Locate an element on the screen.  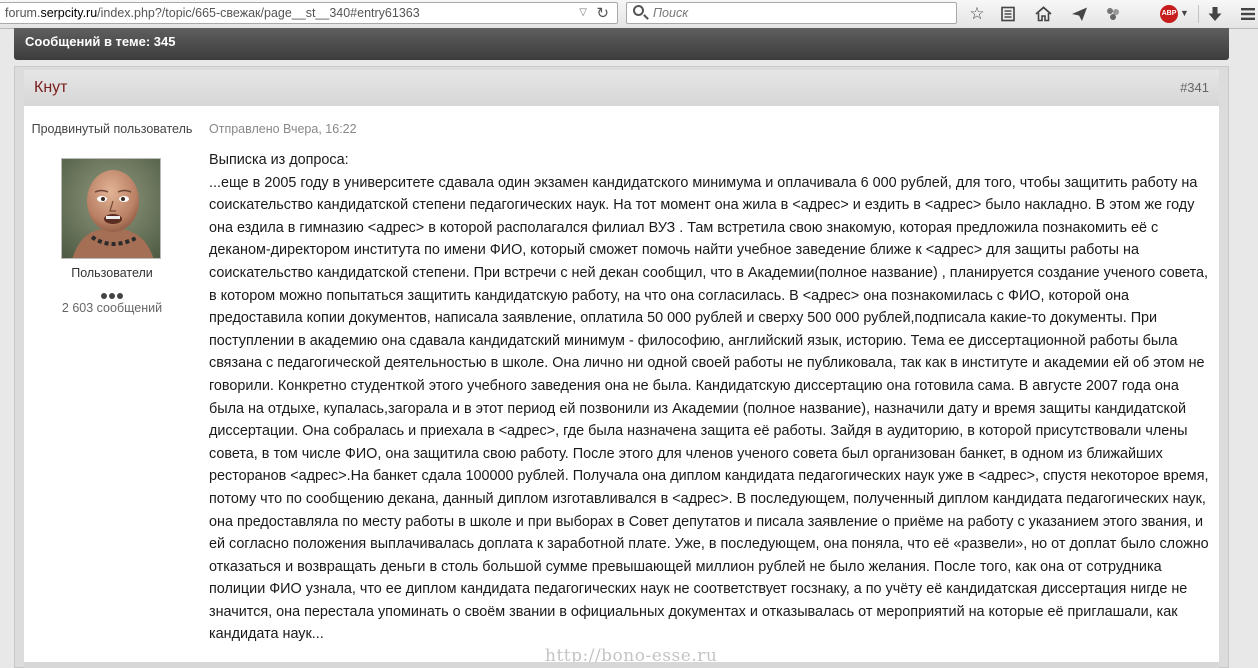
adblock-dropdown-icon: ▼ is located at coordinates (1184, 13).